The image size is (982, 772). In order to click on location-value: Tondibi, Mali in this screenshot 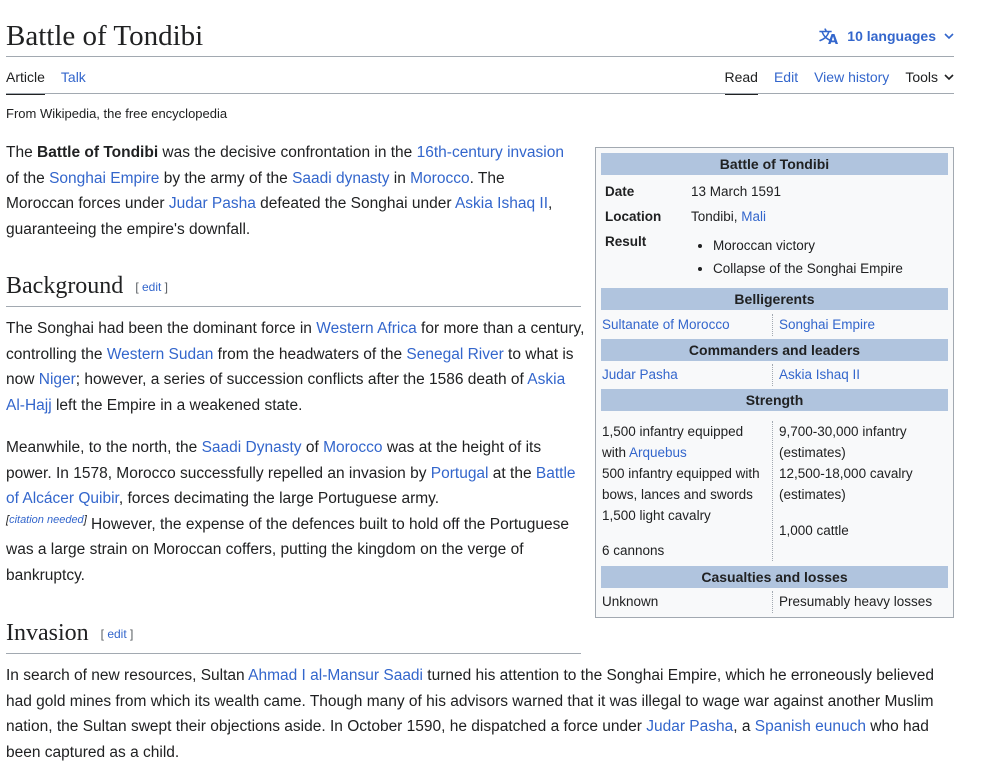, I will do `click(728, 216)`.